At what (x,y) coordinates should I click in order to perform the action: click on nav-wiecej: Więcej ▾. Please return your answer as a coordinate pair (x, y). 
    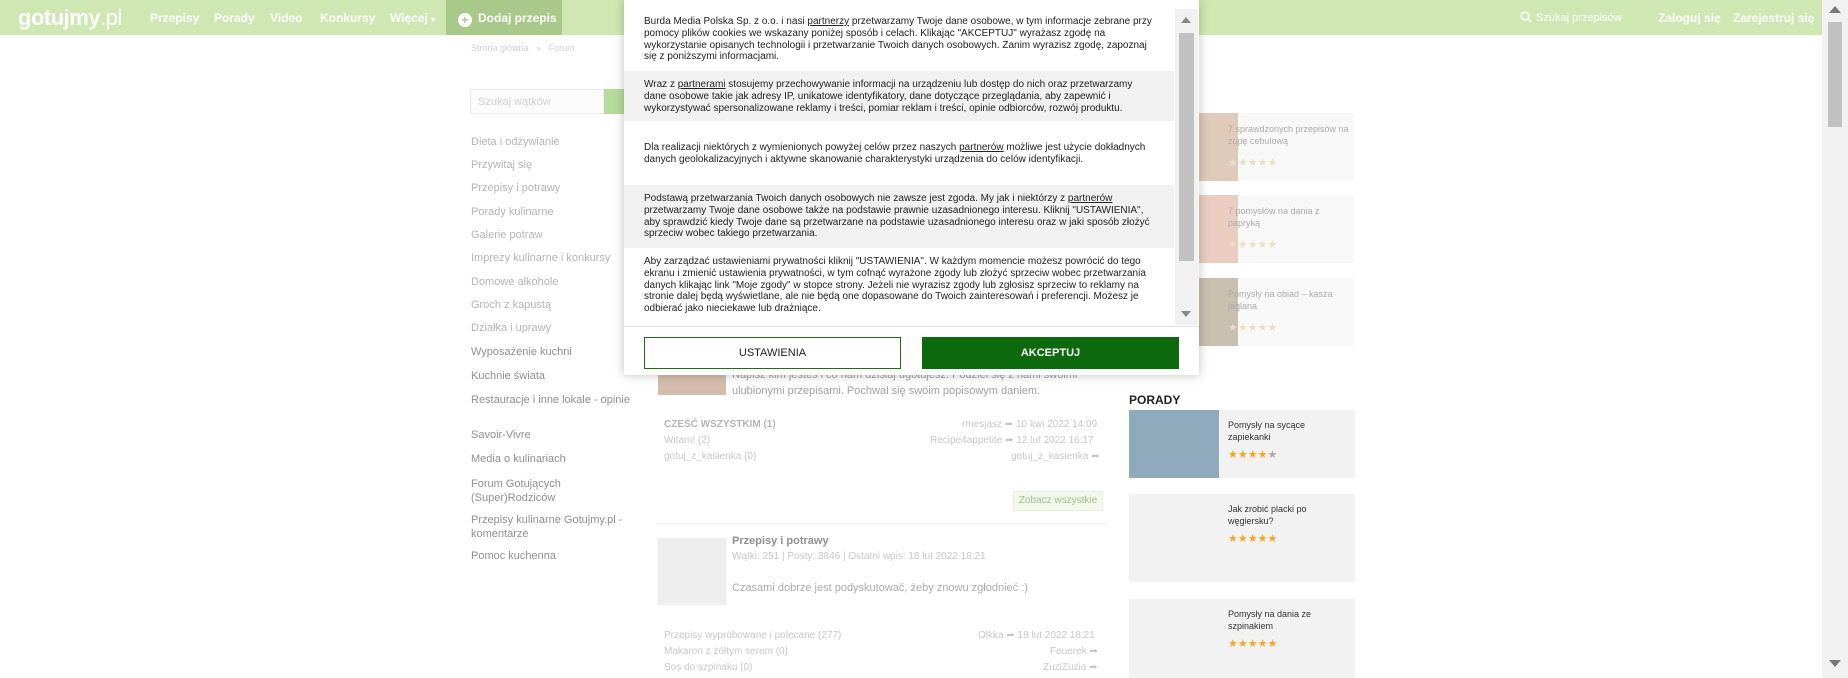
    Looking at the image, I should click on (412, 18).